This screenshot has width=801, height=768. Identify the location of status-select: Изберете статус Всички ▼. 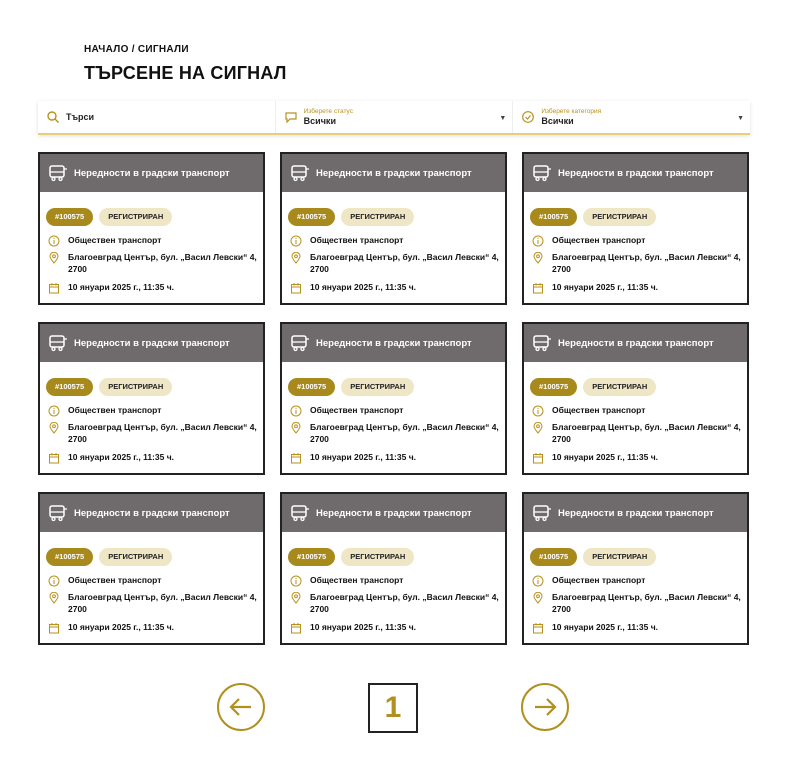
(393, 117).